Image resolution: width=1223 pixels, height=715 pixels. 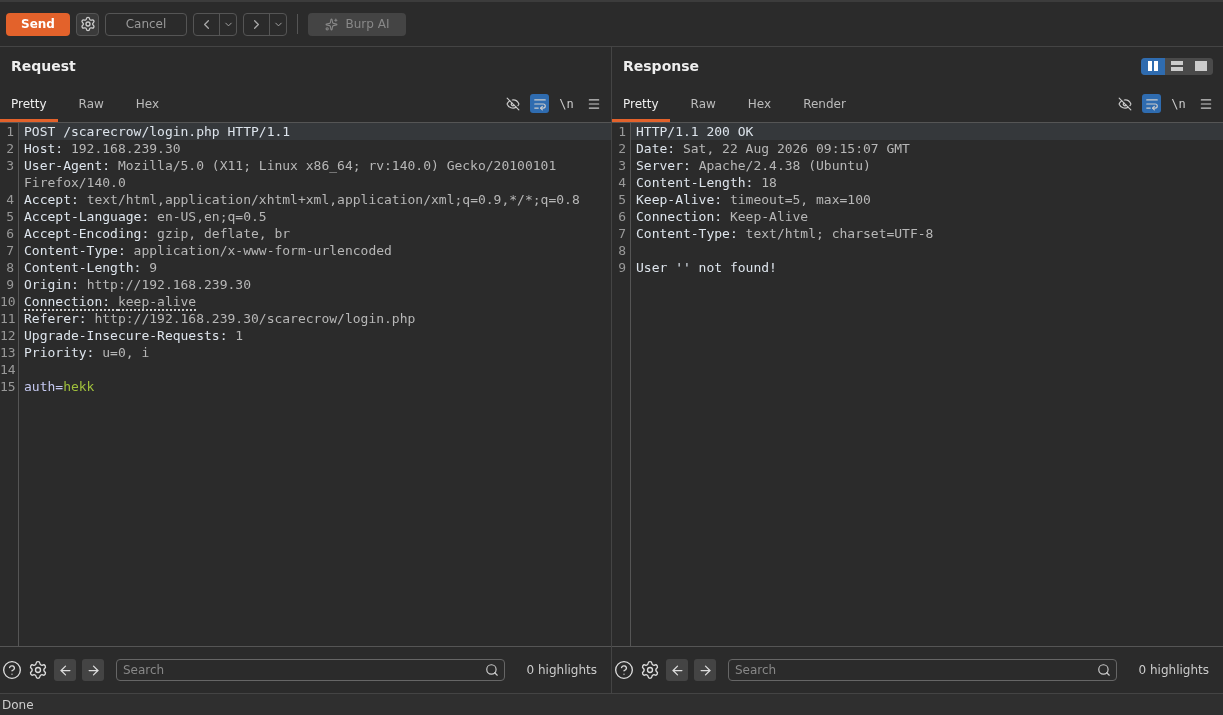 What do you see at coordinates (87, 352) in the screenshot?
I see `code-line: Priority: u=0, i` at bounding box center [87, 352].